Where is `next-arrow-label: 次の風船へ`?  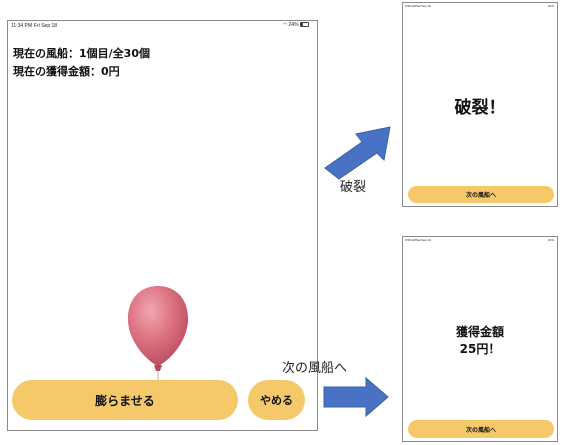 next-arrow-label: 次の風船へ is located at coordinates (315, 368).